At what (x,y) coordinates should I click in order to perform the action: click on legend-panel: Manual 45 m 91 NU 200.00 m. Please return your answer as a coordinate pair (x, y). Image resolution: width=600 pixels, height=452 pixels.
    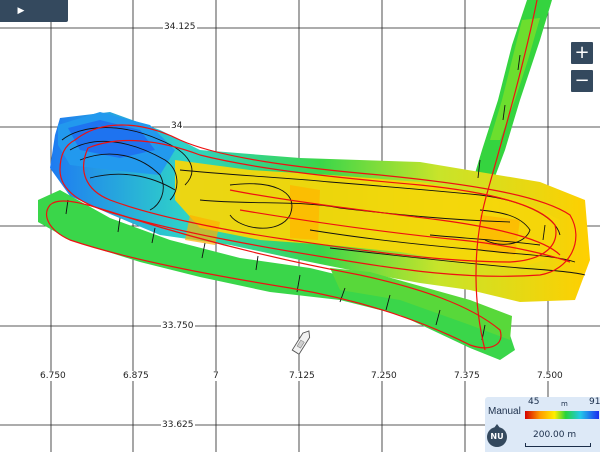
    Looking at the image, I should click on (542, 424).